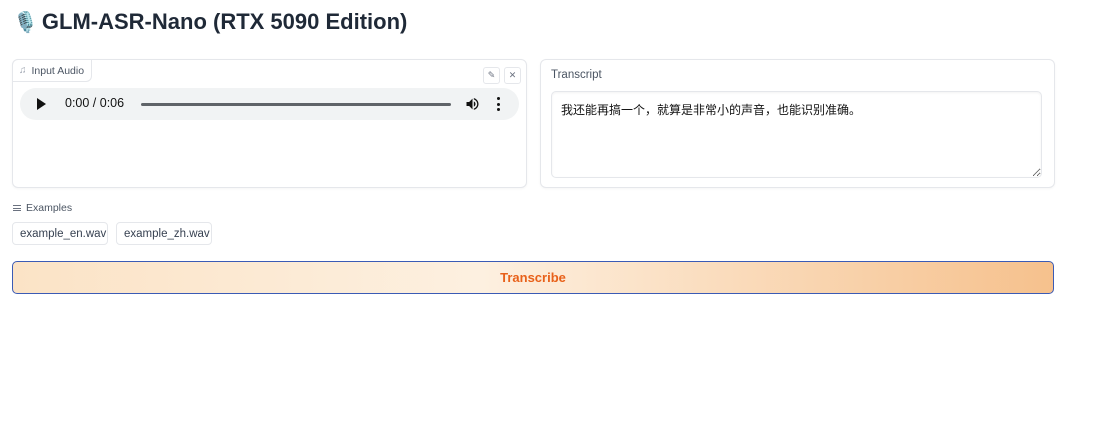 The width and height of the screenshot is (1098, 423). What do you see at coordinates (269, 123) in the screenshot?
I see `input-audio-panel: ♫ Input Audio ✎ ✕ 0:00 / 0:06` at bounding box center [269, 123].